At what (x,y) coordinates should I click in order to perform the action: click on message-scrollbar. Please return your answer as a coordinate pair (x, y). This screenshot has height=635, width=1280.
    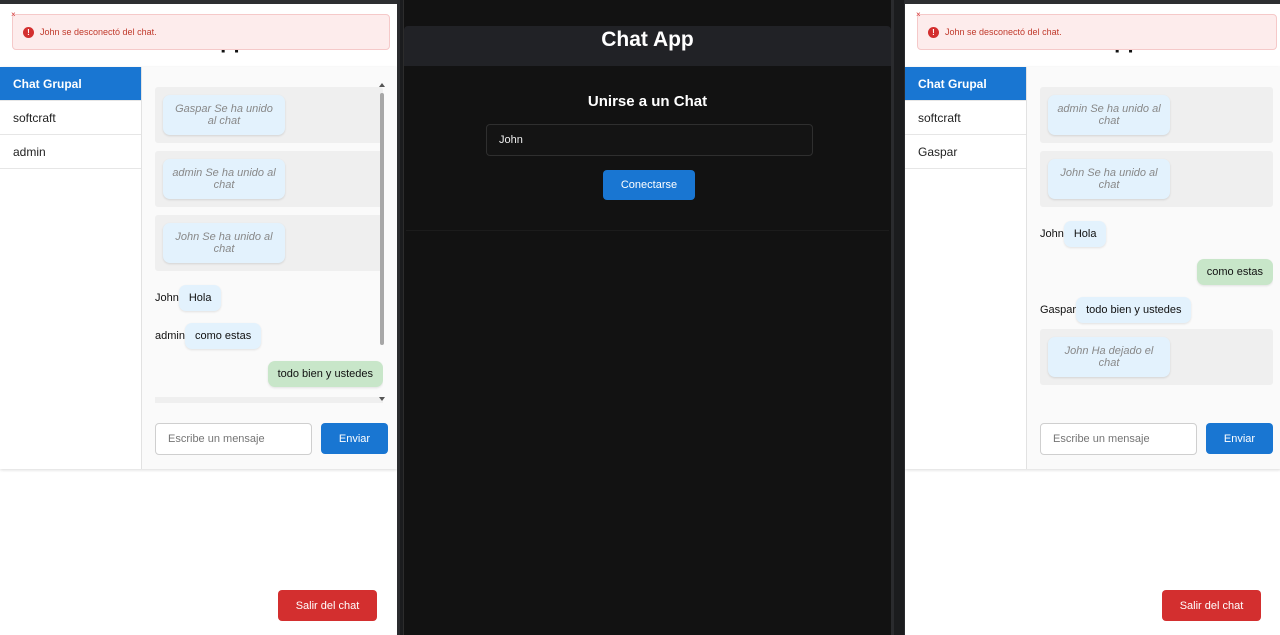
    Looking at the image, I should click on (382, 242).